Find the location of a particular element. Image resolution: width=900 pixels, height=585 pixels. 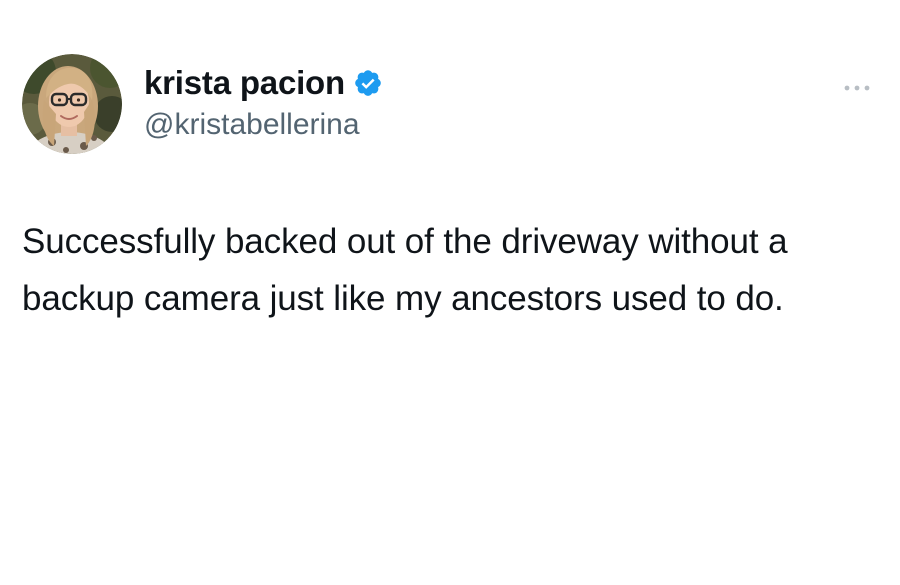

author-avatar is located at coordinates (72, 104).